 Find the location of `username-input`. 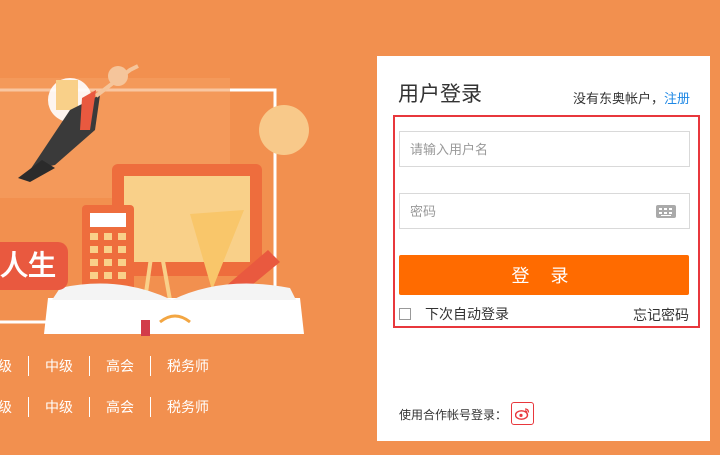

username-input is located at coordinates (530, 149).